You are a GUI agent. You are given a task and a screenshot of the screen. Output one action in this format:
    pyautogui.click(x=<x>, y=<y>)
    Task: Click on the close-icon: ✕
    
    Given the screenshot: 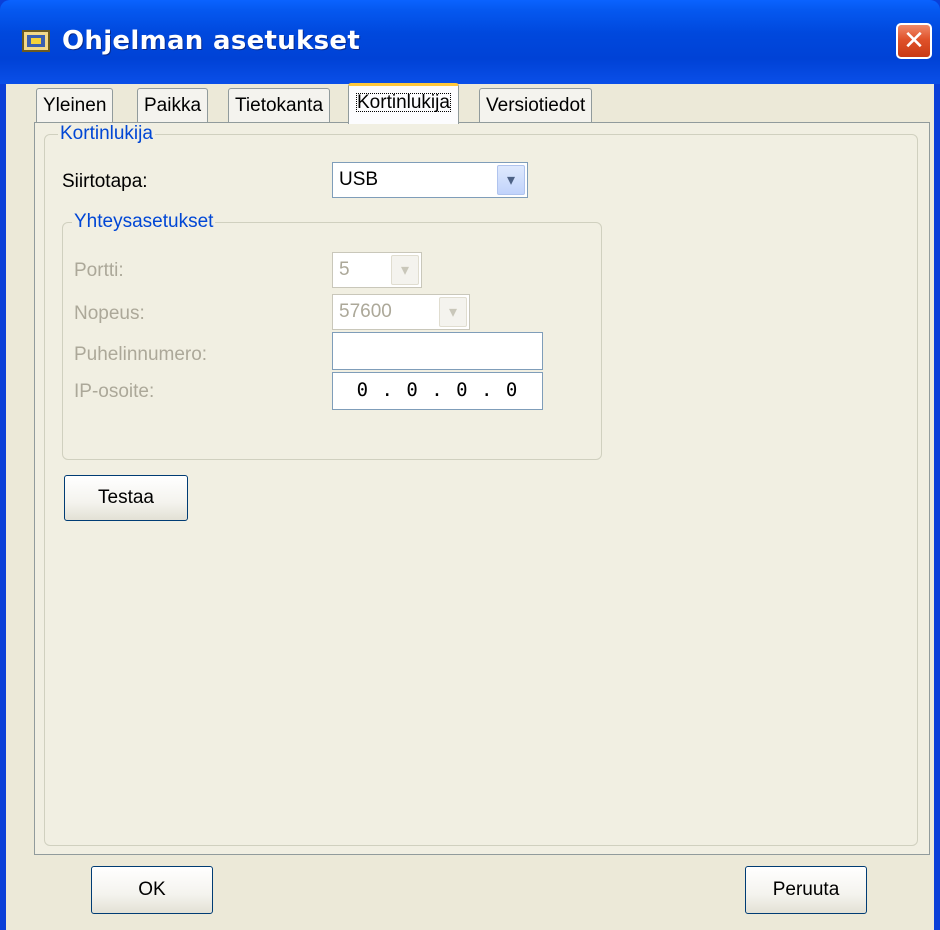 What is the action you would take?
    pyautogui.click(x=914, y=41)
    